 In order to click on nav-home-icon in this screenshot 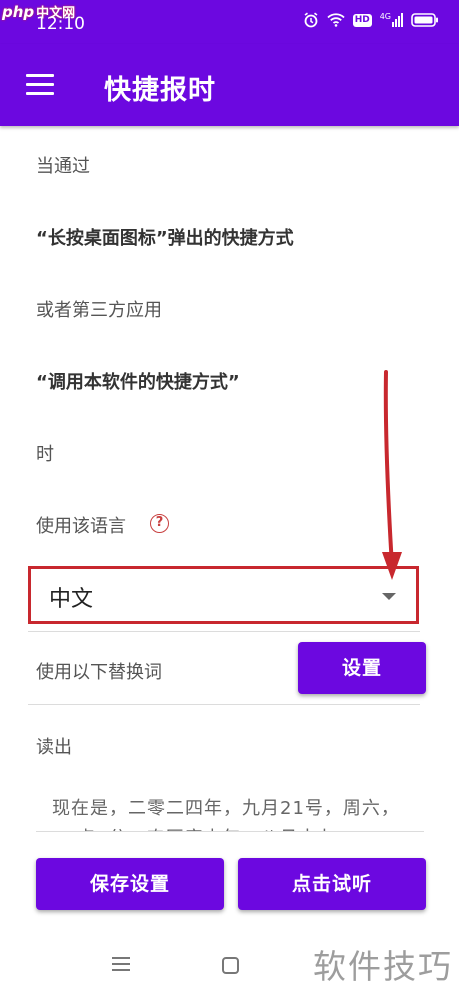, I will do `click(230, 965)`.